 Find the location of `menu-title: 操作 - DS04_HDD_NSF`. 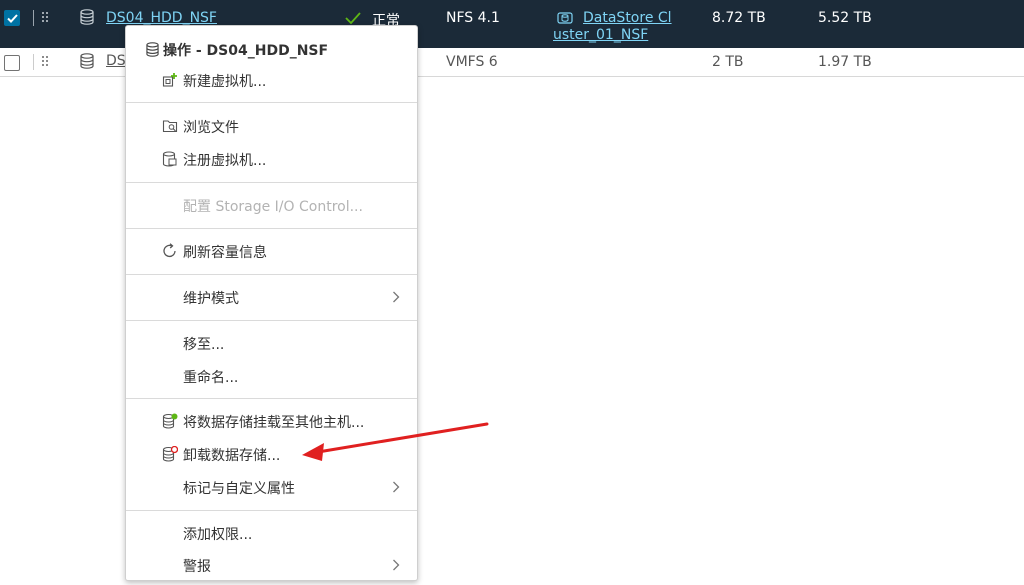

menu-title: 操作 - DS04_HDD_NSF is located at coordinates (237, 50).